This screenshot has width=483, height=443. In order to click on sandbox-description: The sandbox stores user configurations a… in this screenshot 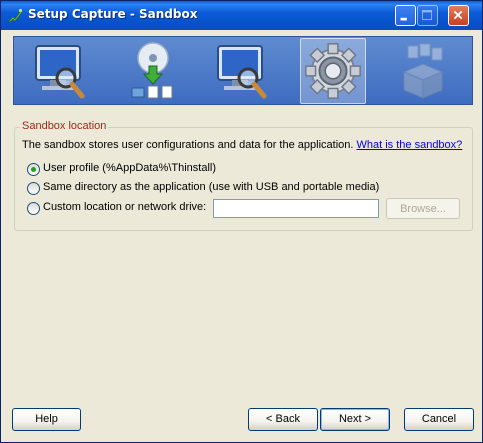, I will do `click(242, 145)`.